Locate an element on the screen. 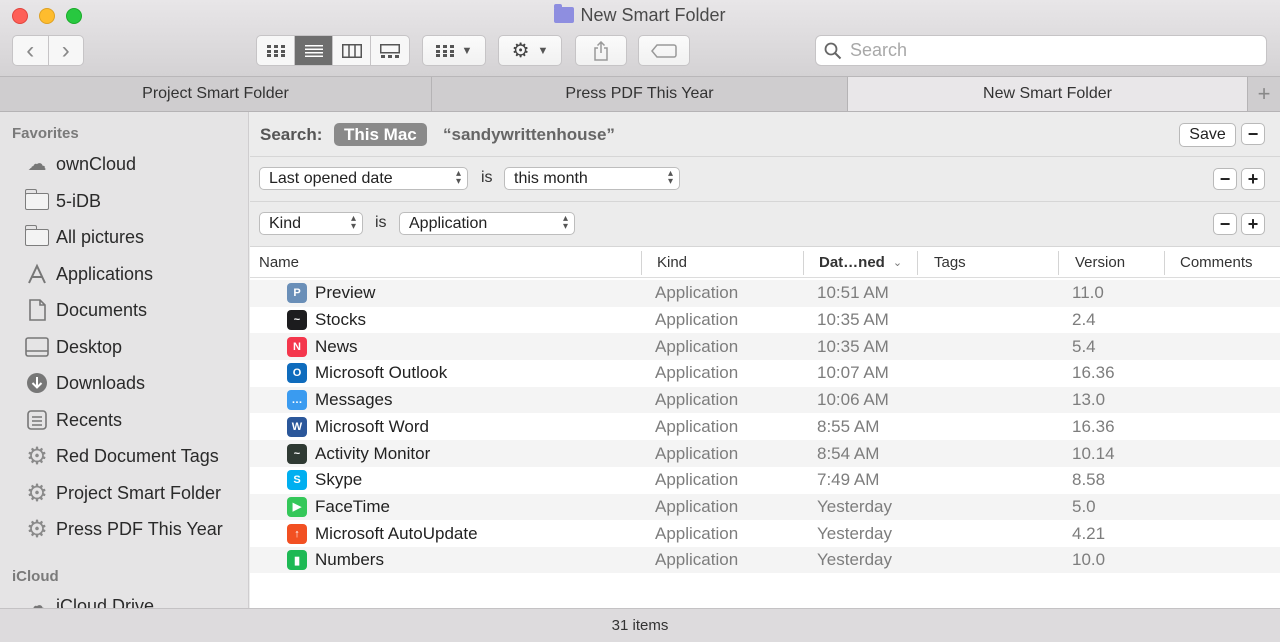  tab-project-smart-folder: Project Smart Folder is located at coordinates (216, 94).